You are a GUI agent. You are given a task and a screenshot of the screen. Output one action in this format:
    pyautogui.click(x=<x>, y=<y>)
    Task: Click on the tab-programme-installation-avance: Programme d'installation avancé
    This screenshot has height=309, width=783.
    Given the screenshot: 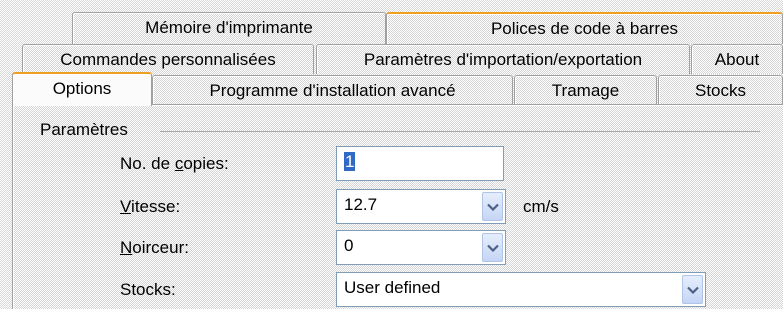 What is the action you would take?
    pyautogui.click(x=332, y=89)
    